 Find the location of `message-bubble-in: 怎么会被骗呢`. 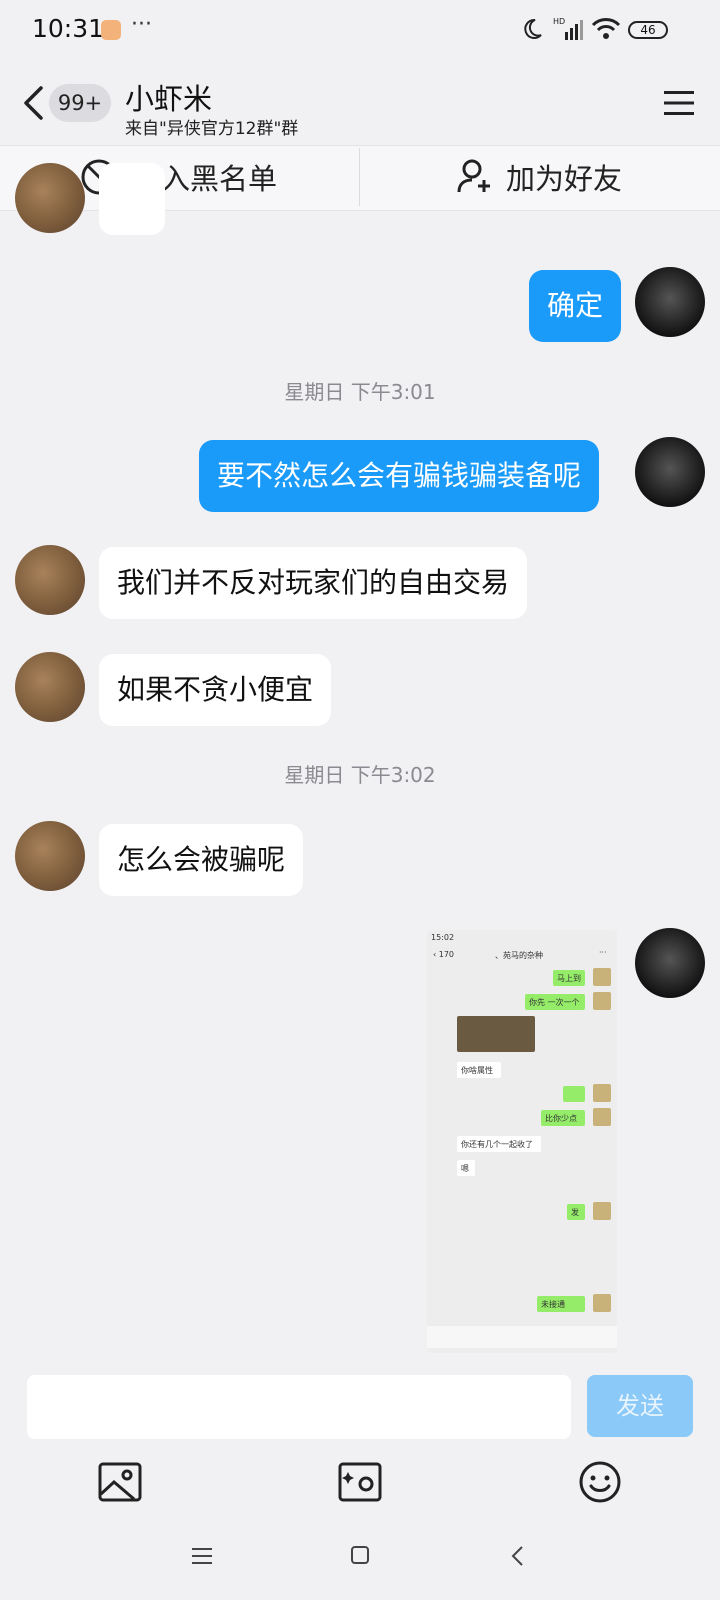

message-bubble-in: 怎么会被骗呢 is located at coordinates (201, 860).